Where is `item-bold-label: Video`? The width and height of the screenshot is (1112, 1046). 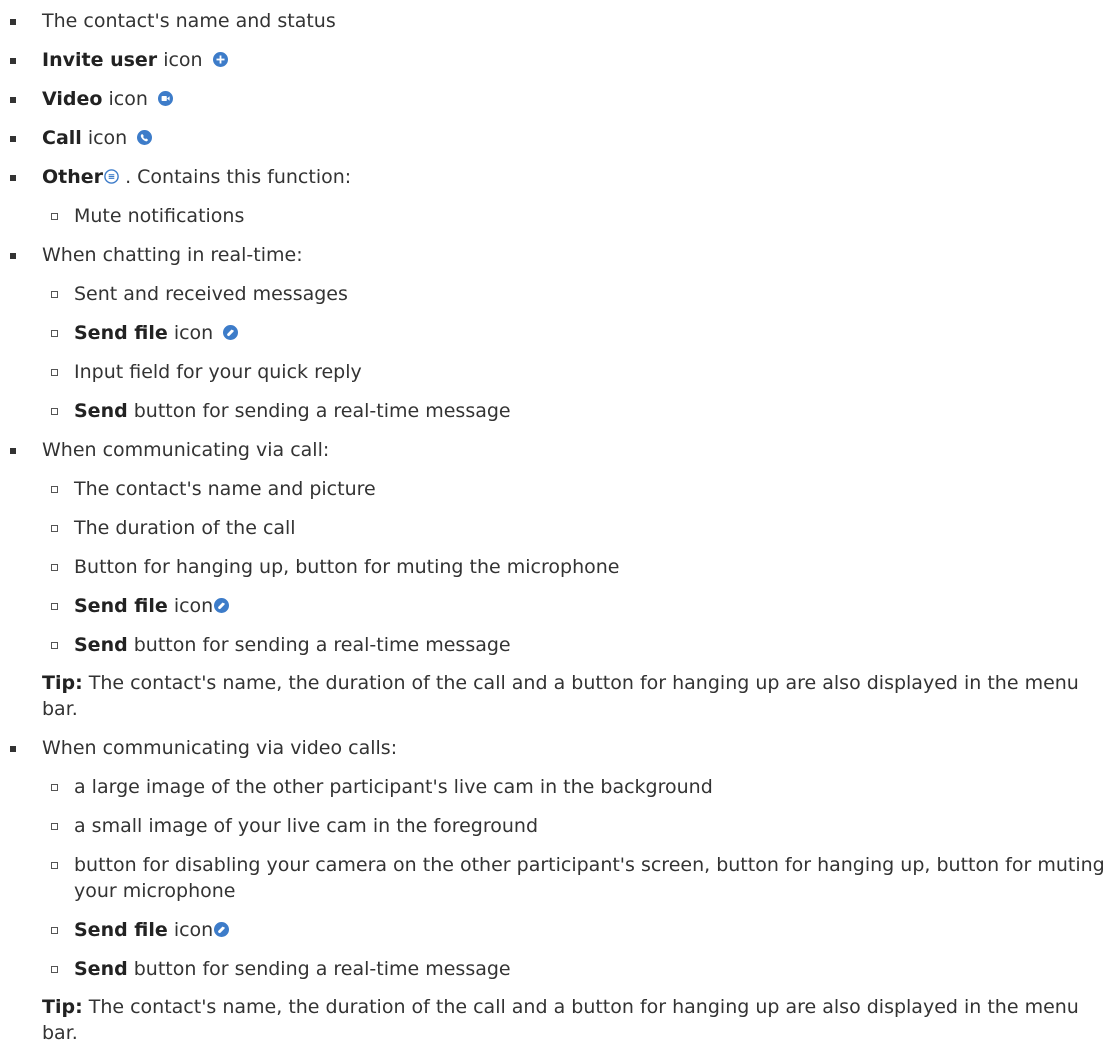
item-bold-label: Video is located at coordinates (72, 99).